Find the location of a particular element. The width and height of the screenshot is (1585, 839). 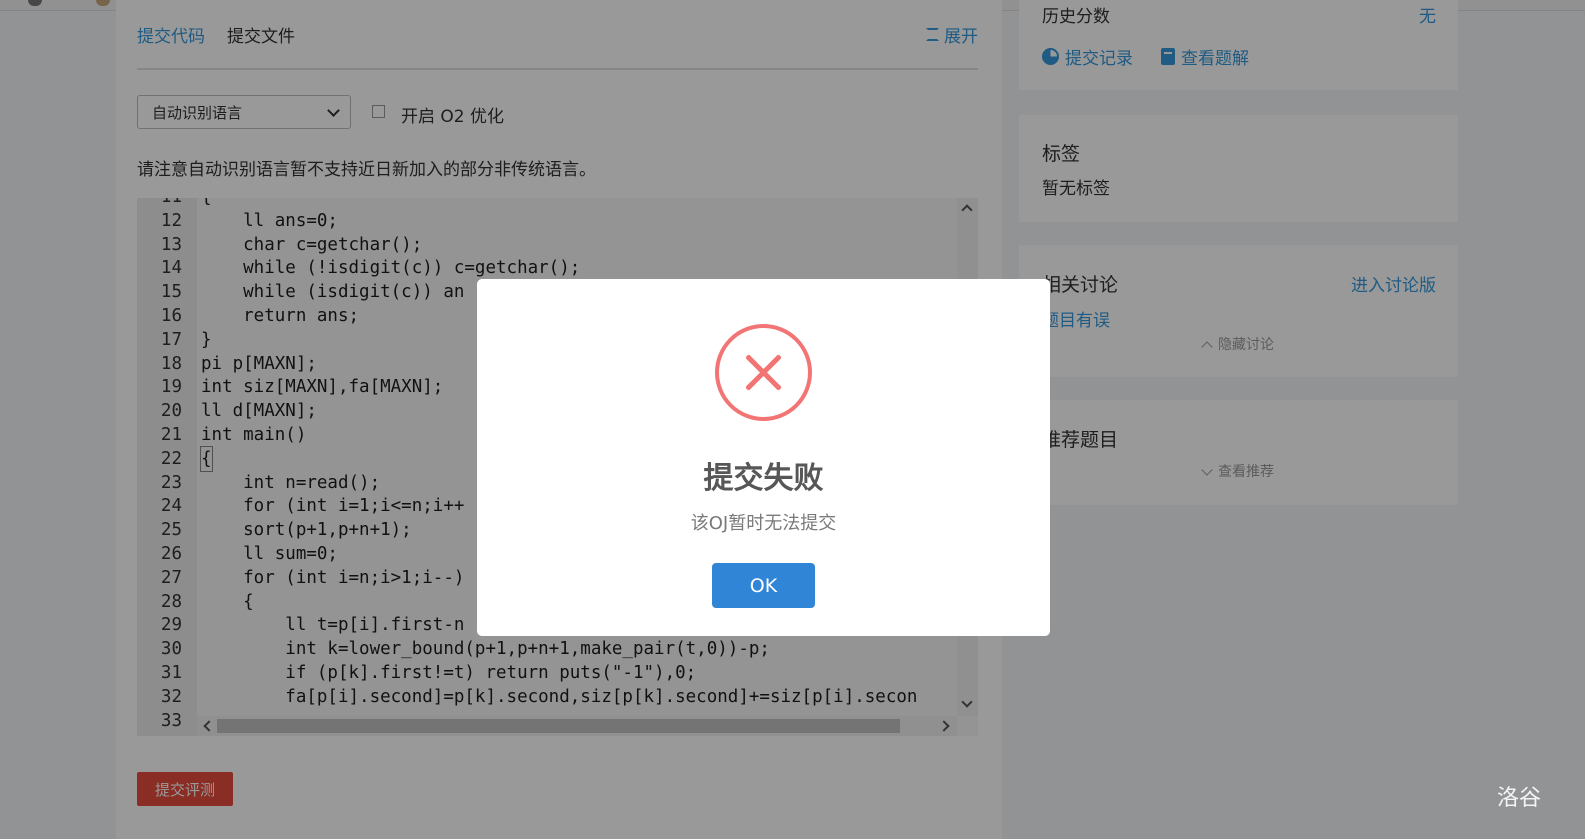

error-icon is located at coordinates (763, 372).